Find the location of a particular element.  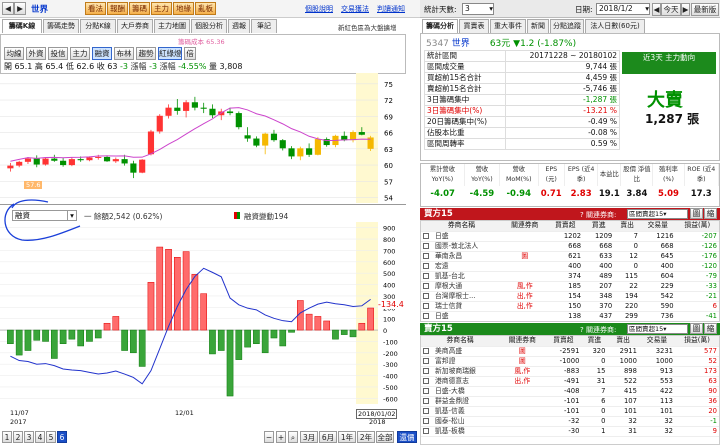

range-4: 全部 is located at coordinates (385, 437).